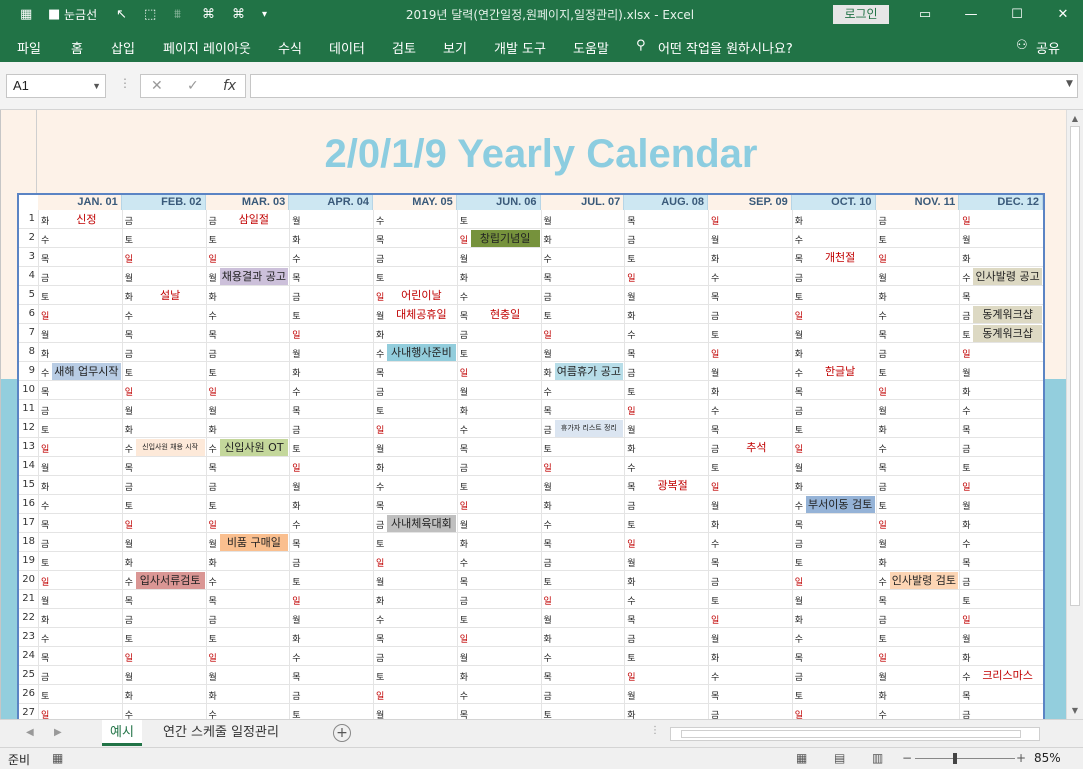  Describe the element at coordinates (907, 758) in the screenshot. I see `zoom-out-icon: −` at that location.